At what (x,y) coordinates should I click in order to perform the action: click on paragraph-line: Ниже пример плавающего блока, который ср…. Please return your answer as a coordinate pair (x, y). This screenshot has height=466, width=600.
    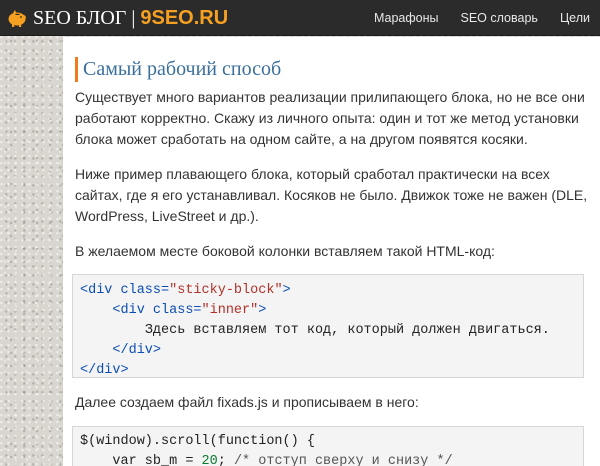
    Looking at the image, I should click on (312, 174).